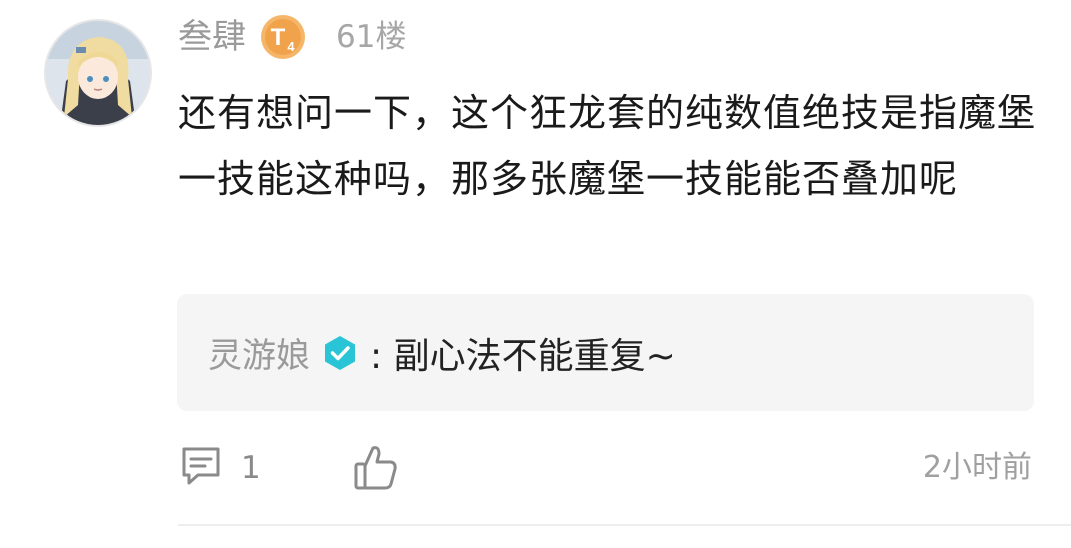 The width and height of the screenshot is (1071, 548). I want to click on reply-count: 1, so click(251, 468).